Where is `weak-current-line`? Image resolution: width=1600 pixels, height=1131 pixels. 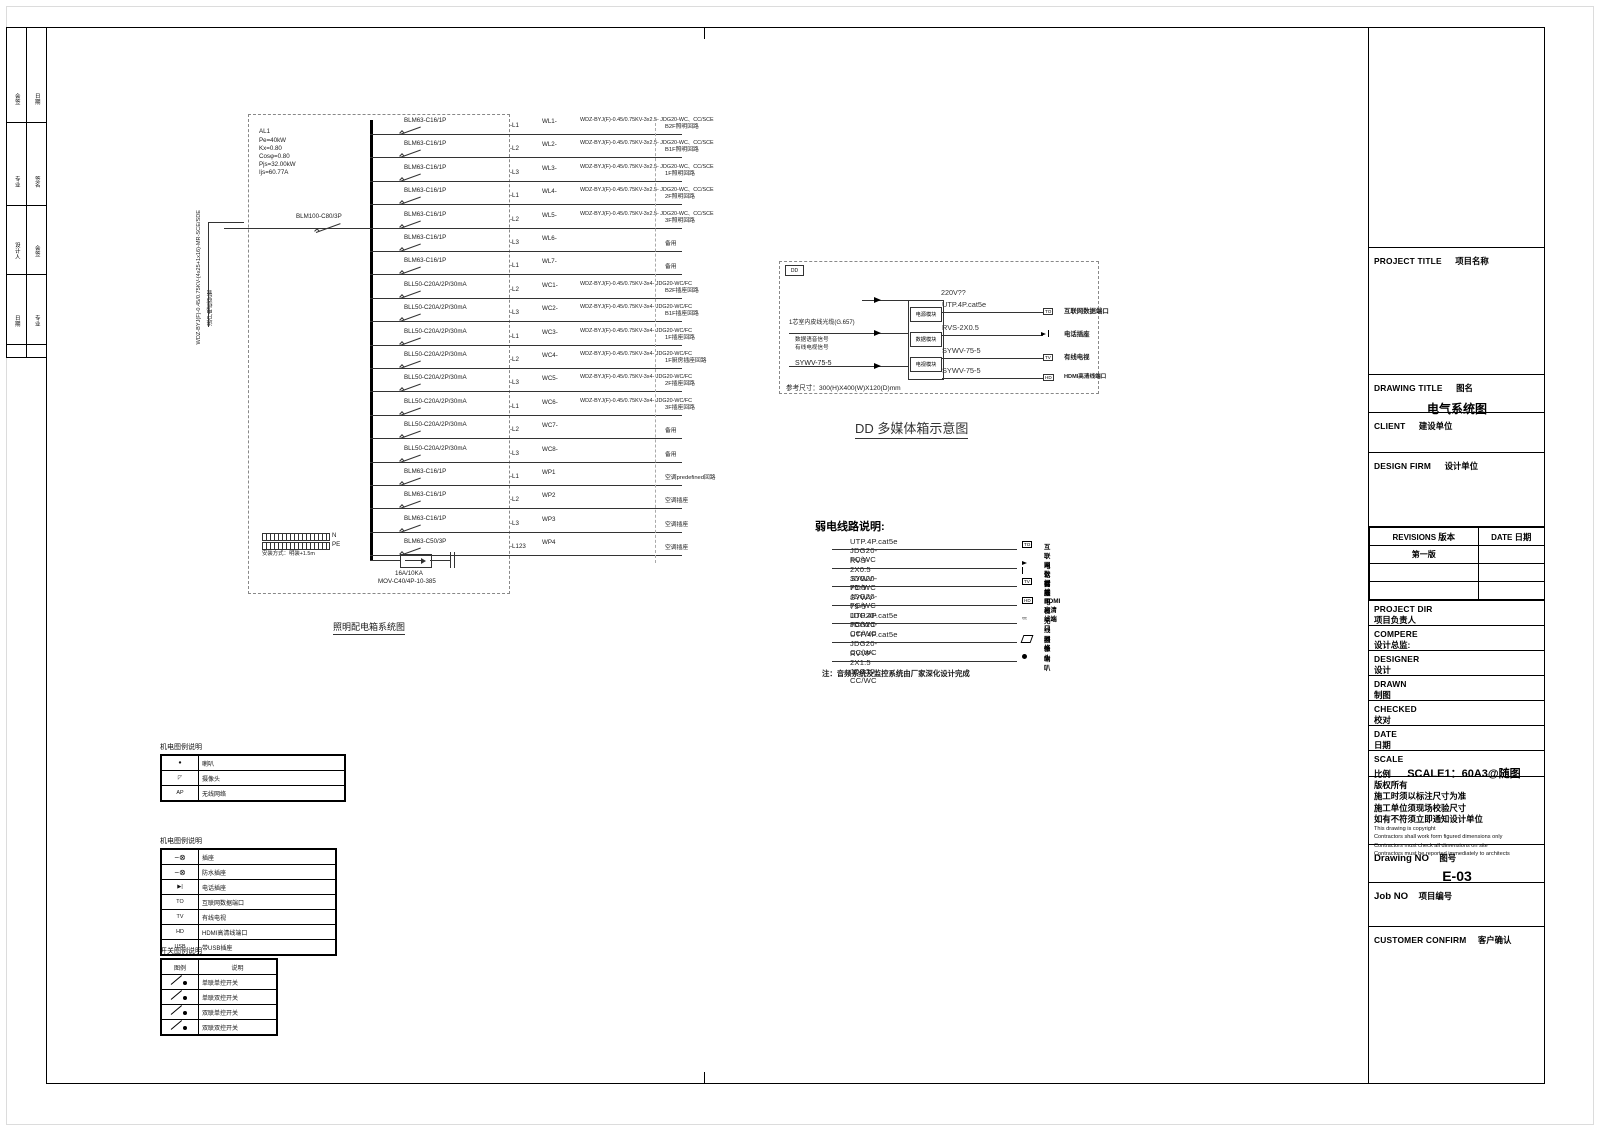
weak-current-line is located at coordinates (924, 624).